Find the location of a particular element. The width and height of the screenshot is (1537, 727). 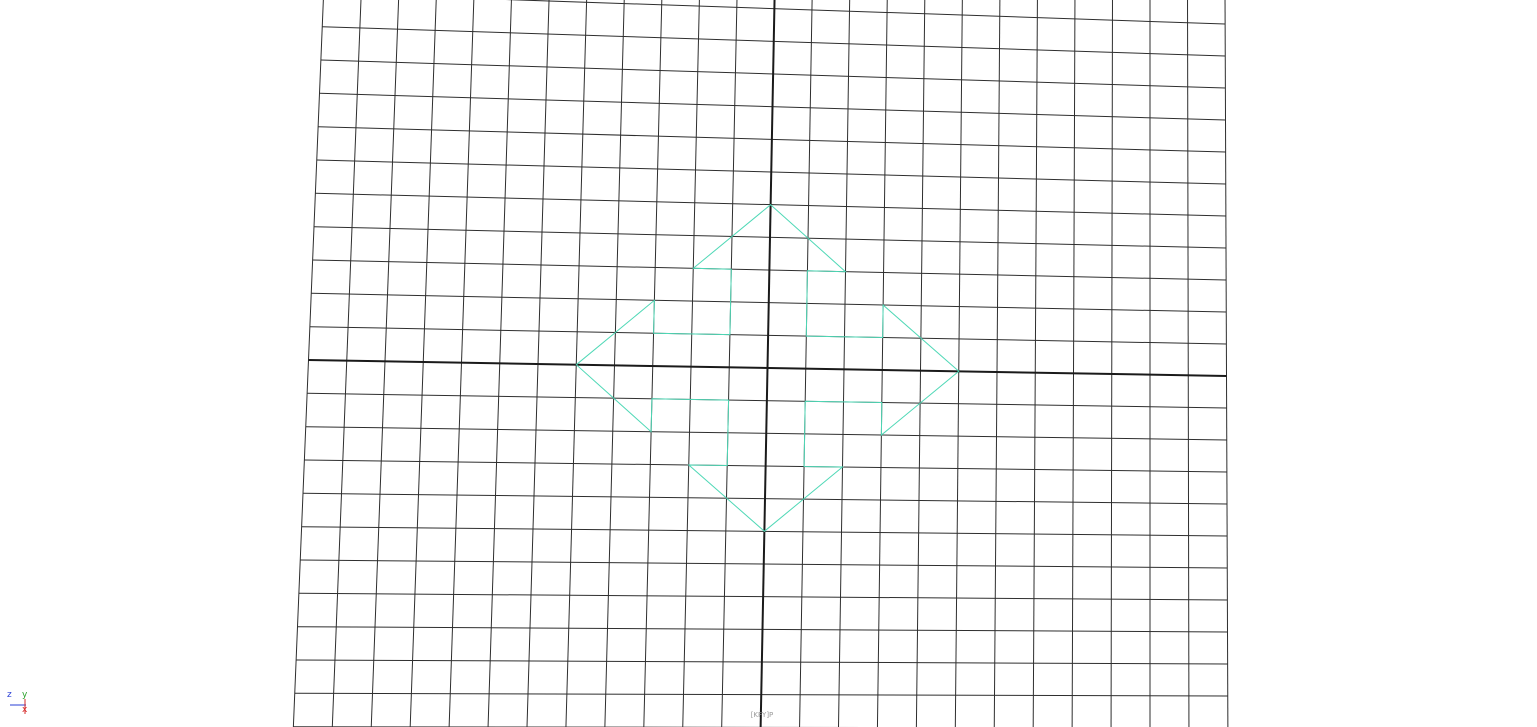

axis-x-label: x is located at coordinates (25, 710).